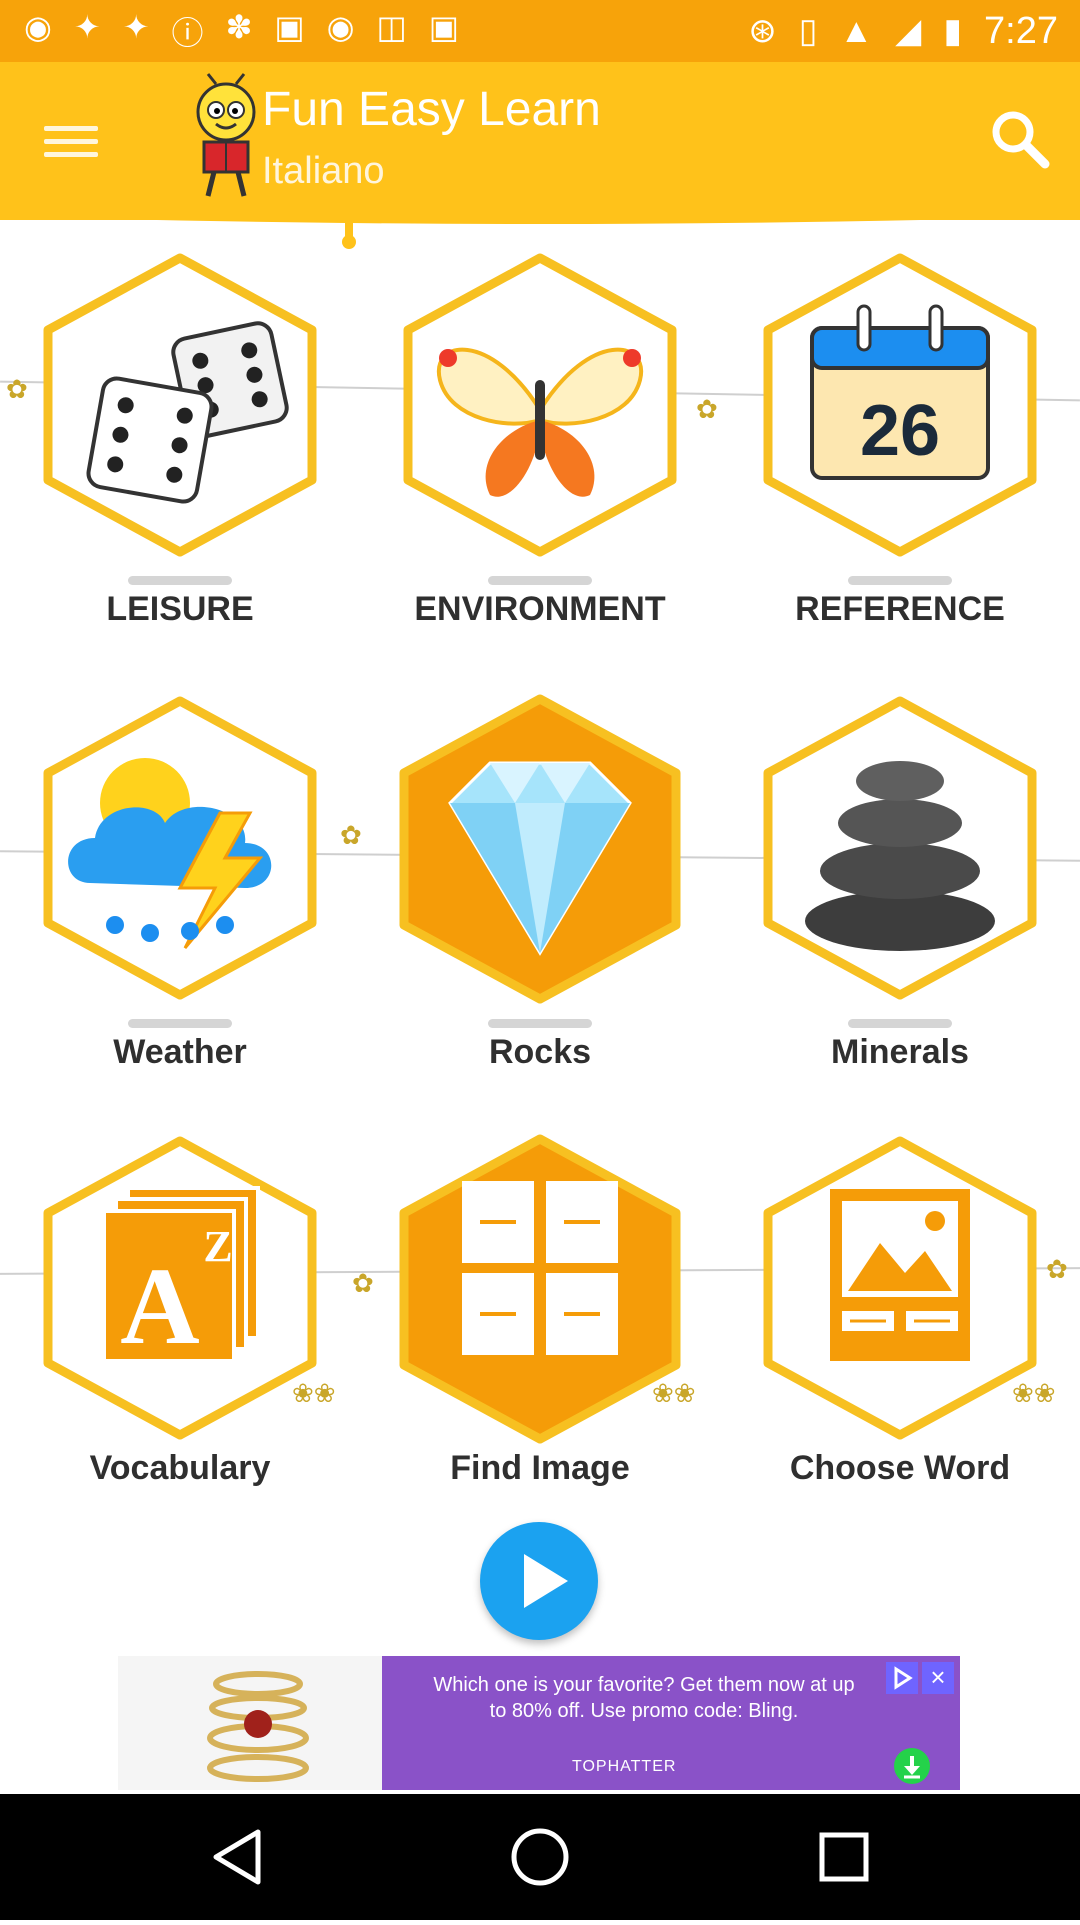  I want to click on category-label: REFERENCE, so click(900, 609).